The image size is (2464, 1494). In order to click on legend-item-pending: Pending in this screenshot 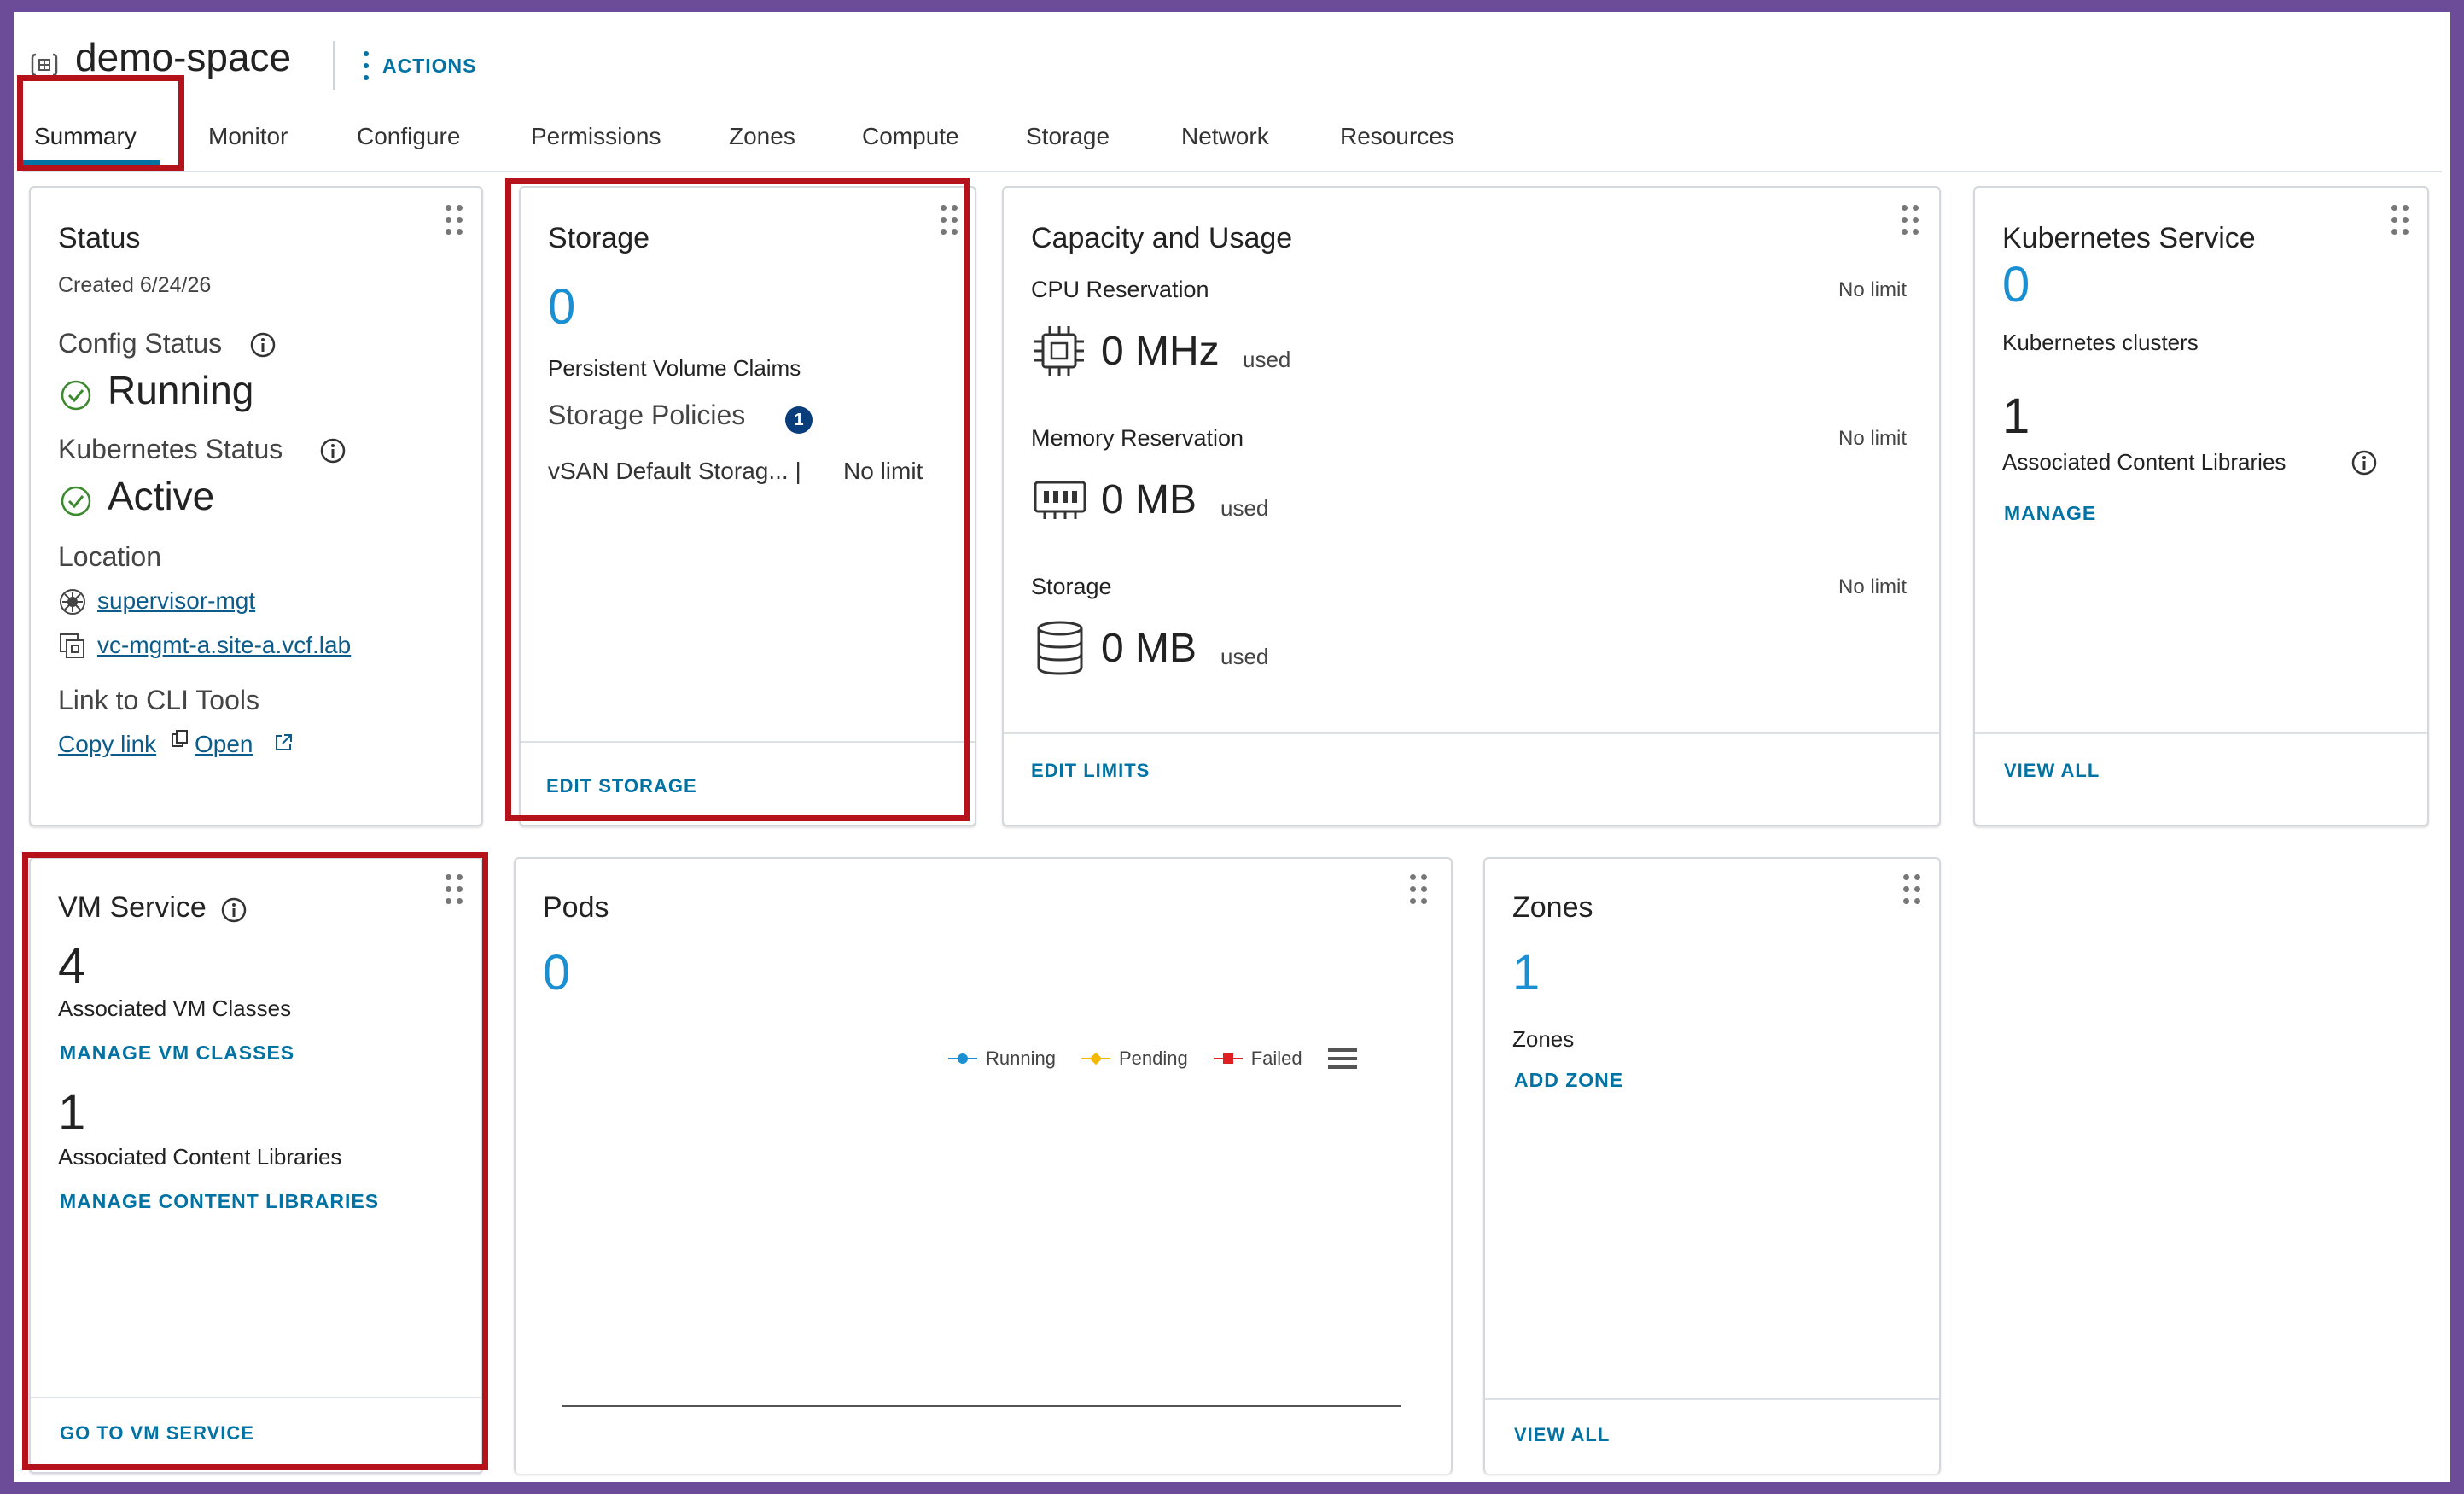, I will do `click(1134, 1059)`.